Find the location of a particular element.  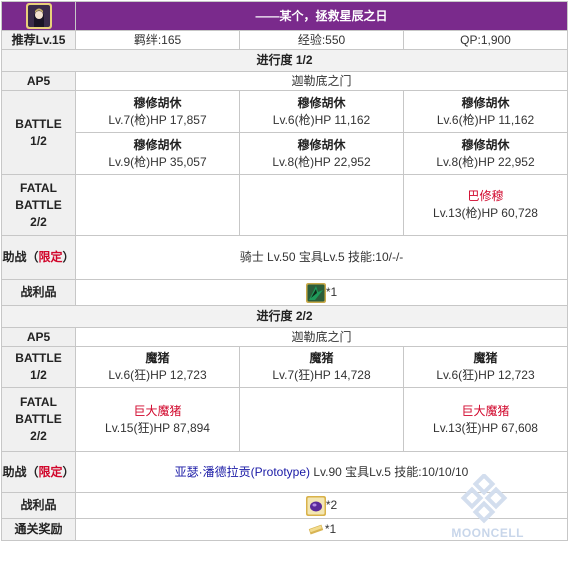

exp-value: 经验:550 is located at coordinates (321, 40).